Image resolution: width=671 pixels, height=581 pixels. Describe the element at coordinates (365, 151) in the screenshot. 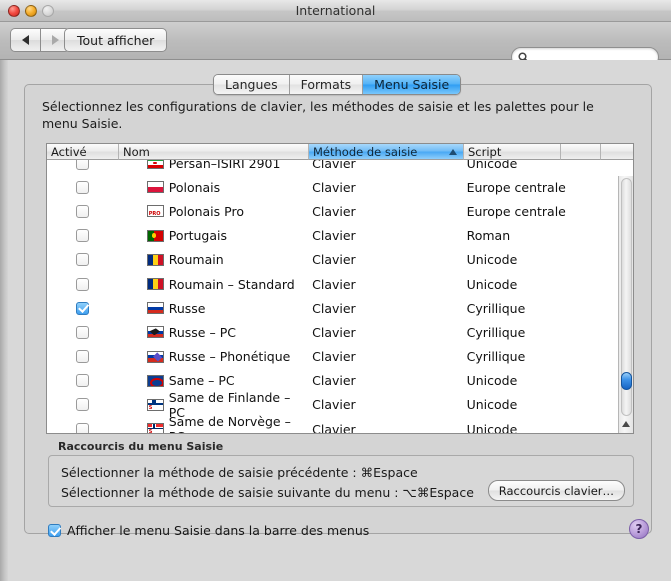

I see `column-header-input-method-label: Méthode de saisie` at that location.